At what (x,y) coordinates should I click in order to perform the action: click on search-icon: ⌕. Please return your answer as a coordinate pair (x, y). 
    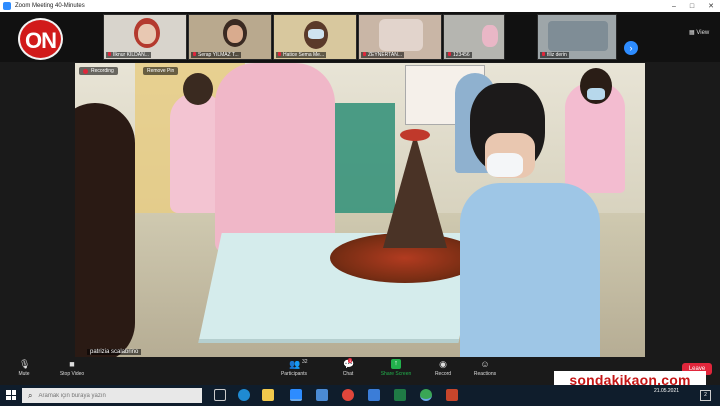
    Looking at the image, I should click on (30, 395).